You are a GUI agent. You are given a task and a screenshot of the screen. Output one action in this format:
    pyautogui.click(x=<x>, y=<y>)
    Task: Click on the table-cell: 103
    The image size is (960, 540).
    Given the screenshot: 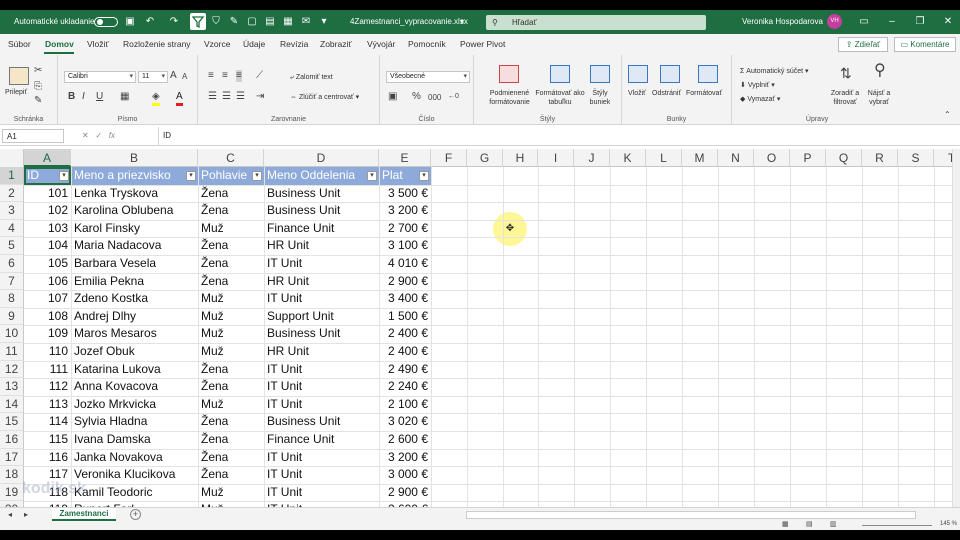 What is the action you would take?
    pyautogui.click(x=47, y=229)
    